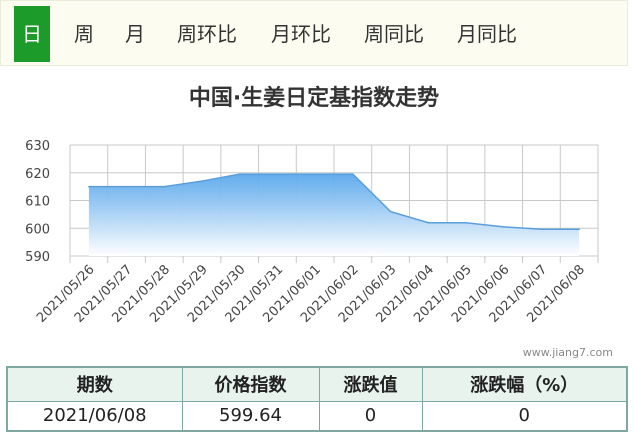 The height and width of the screenshot is (440, 633). I want to click on tab-week-on-week: 周环比, so click(207, 34).